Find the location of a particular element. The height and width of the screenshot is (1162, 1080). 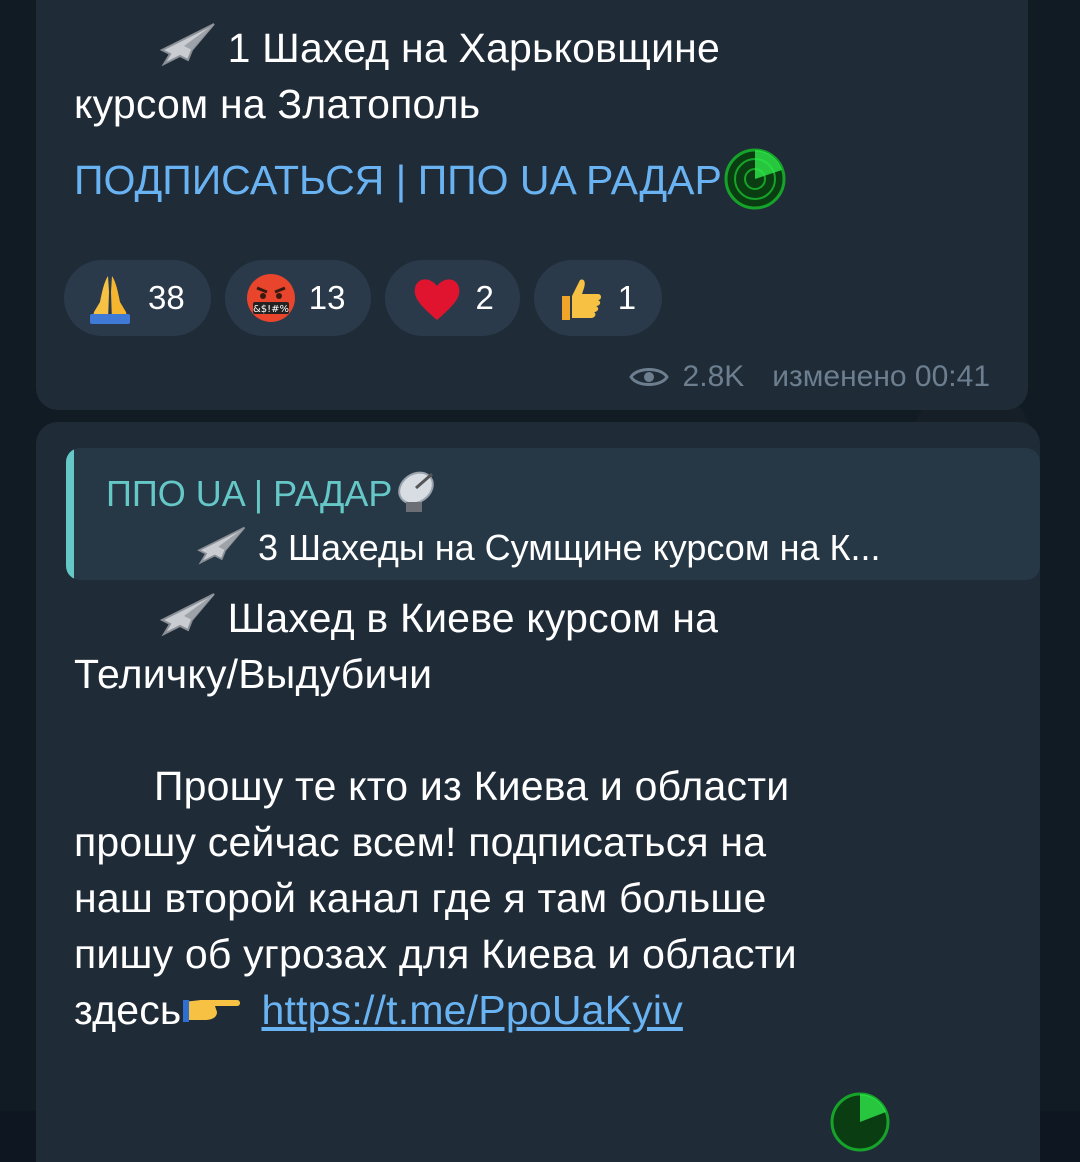

reaction-red-heart: 2 is located at coordinates (452, 298).